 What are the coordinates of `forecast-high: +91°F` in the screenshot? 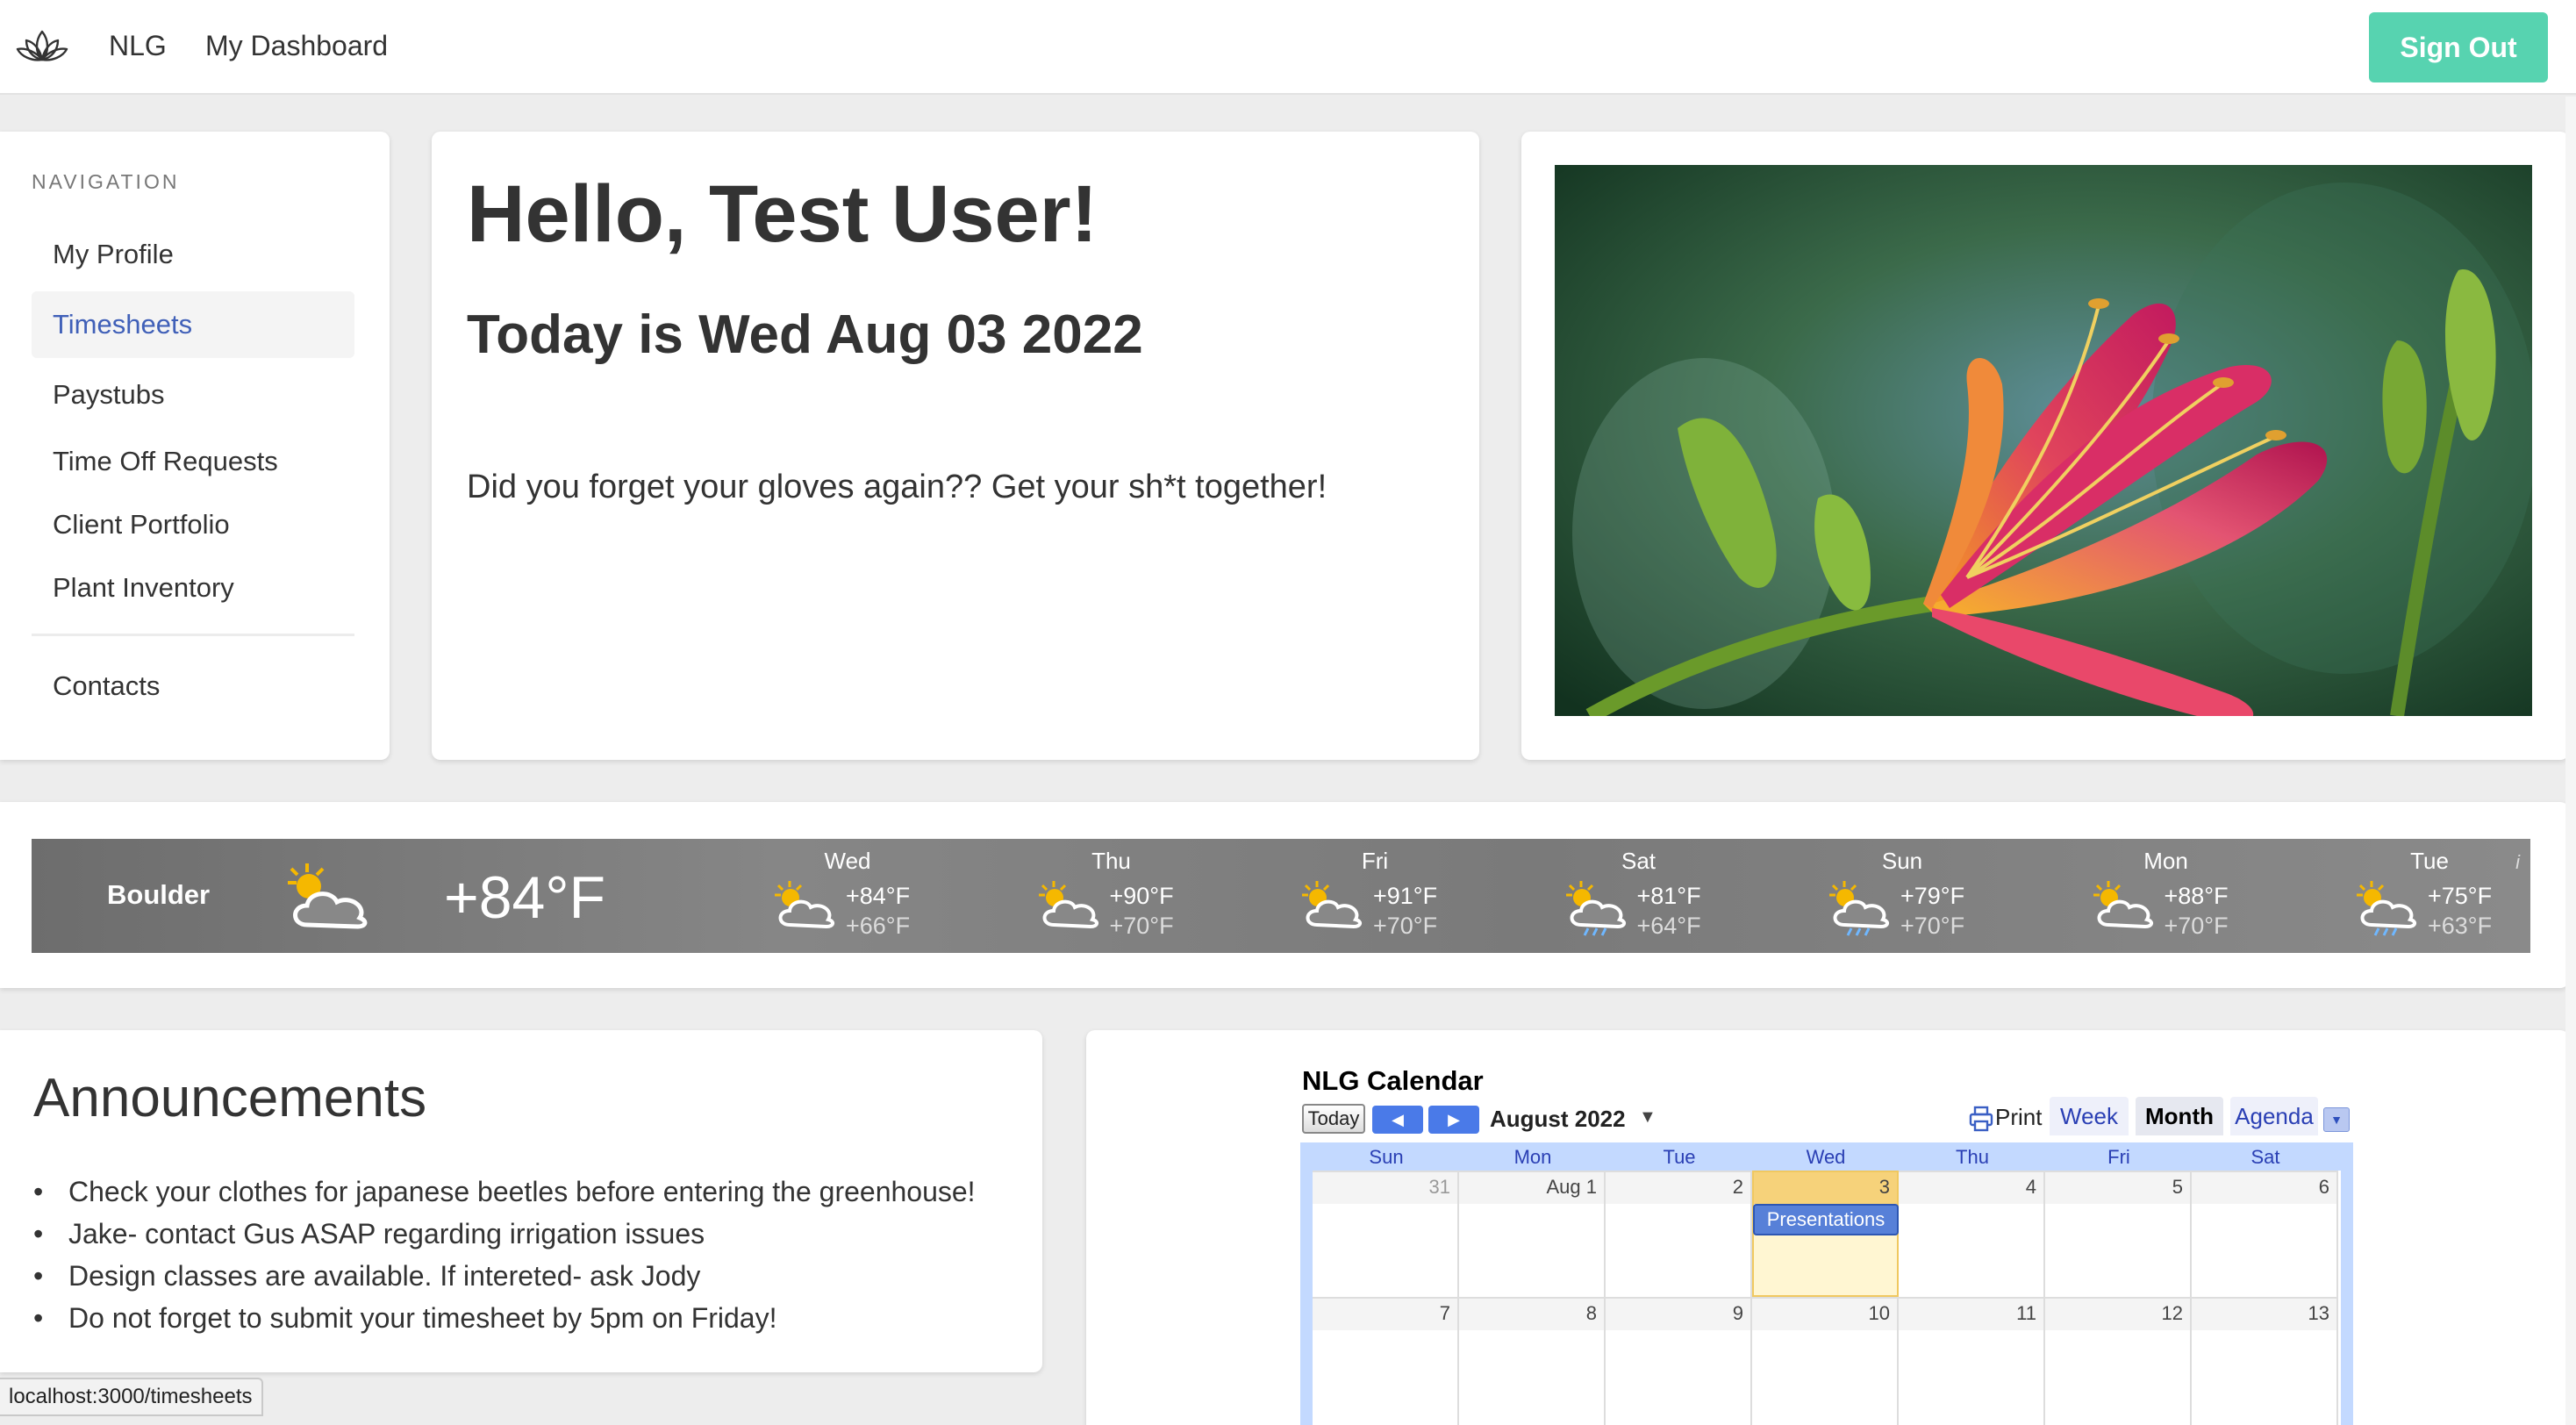 It's located at (1405, 896).